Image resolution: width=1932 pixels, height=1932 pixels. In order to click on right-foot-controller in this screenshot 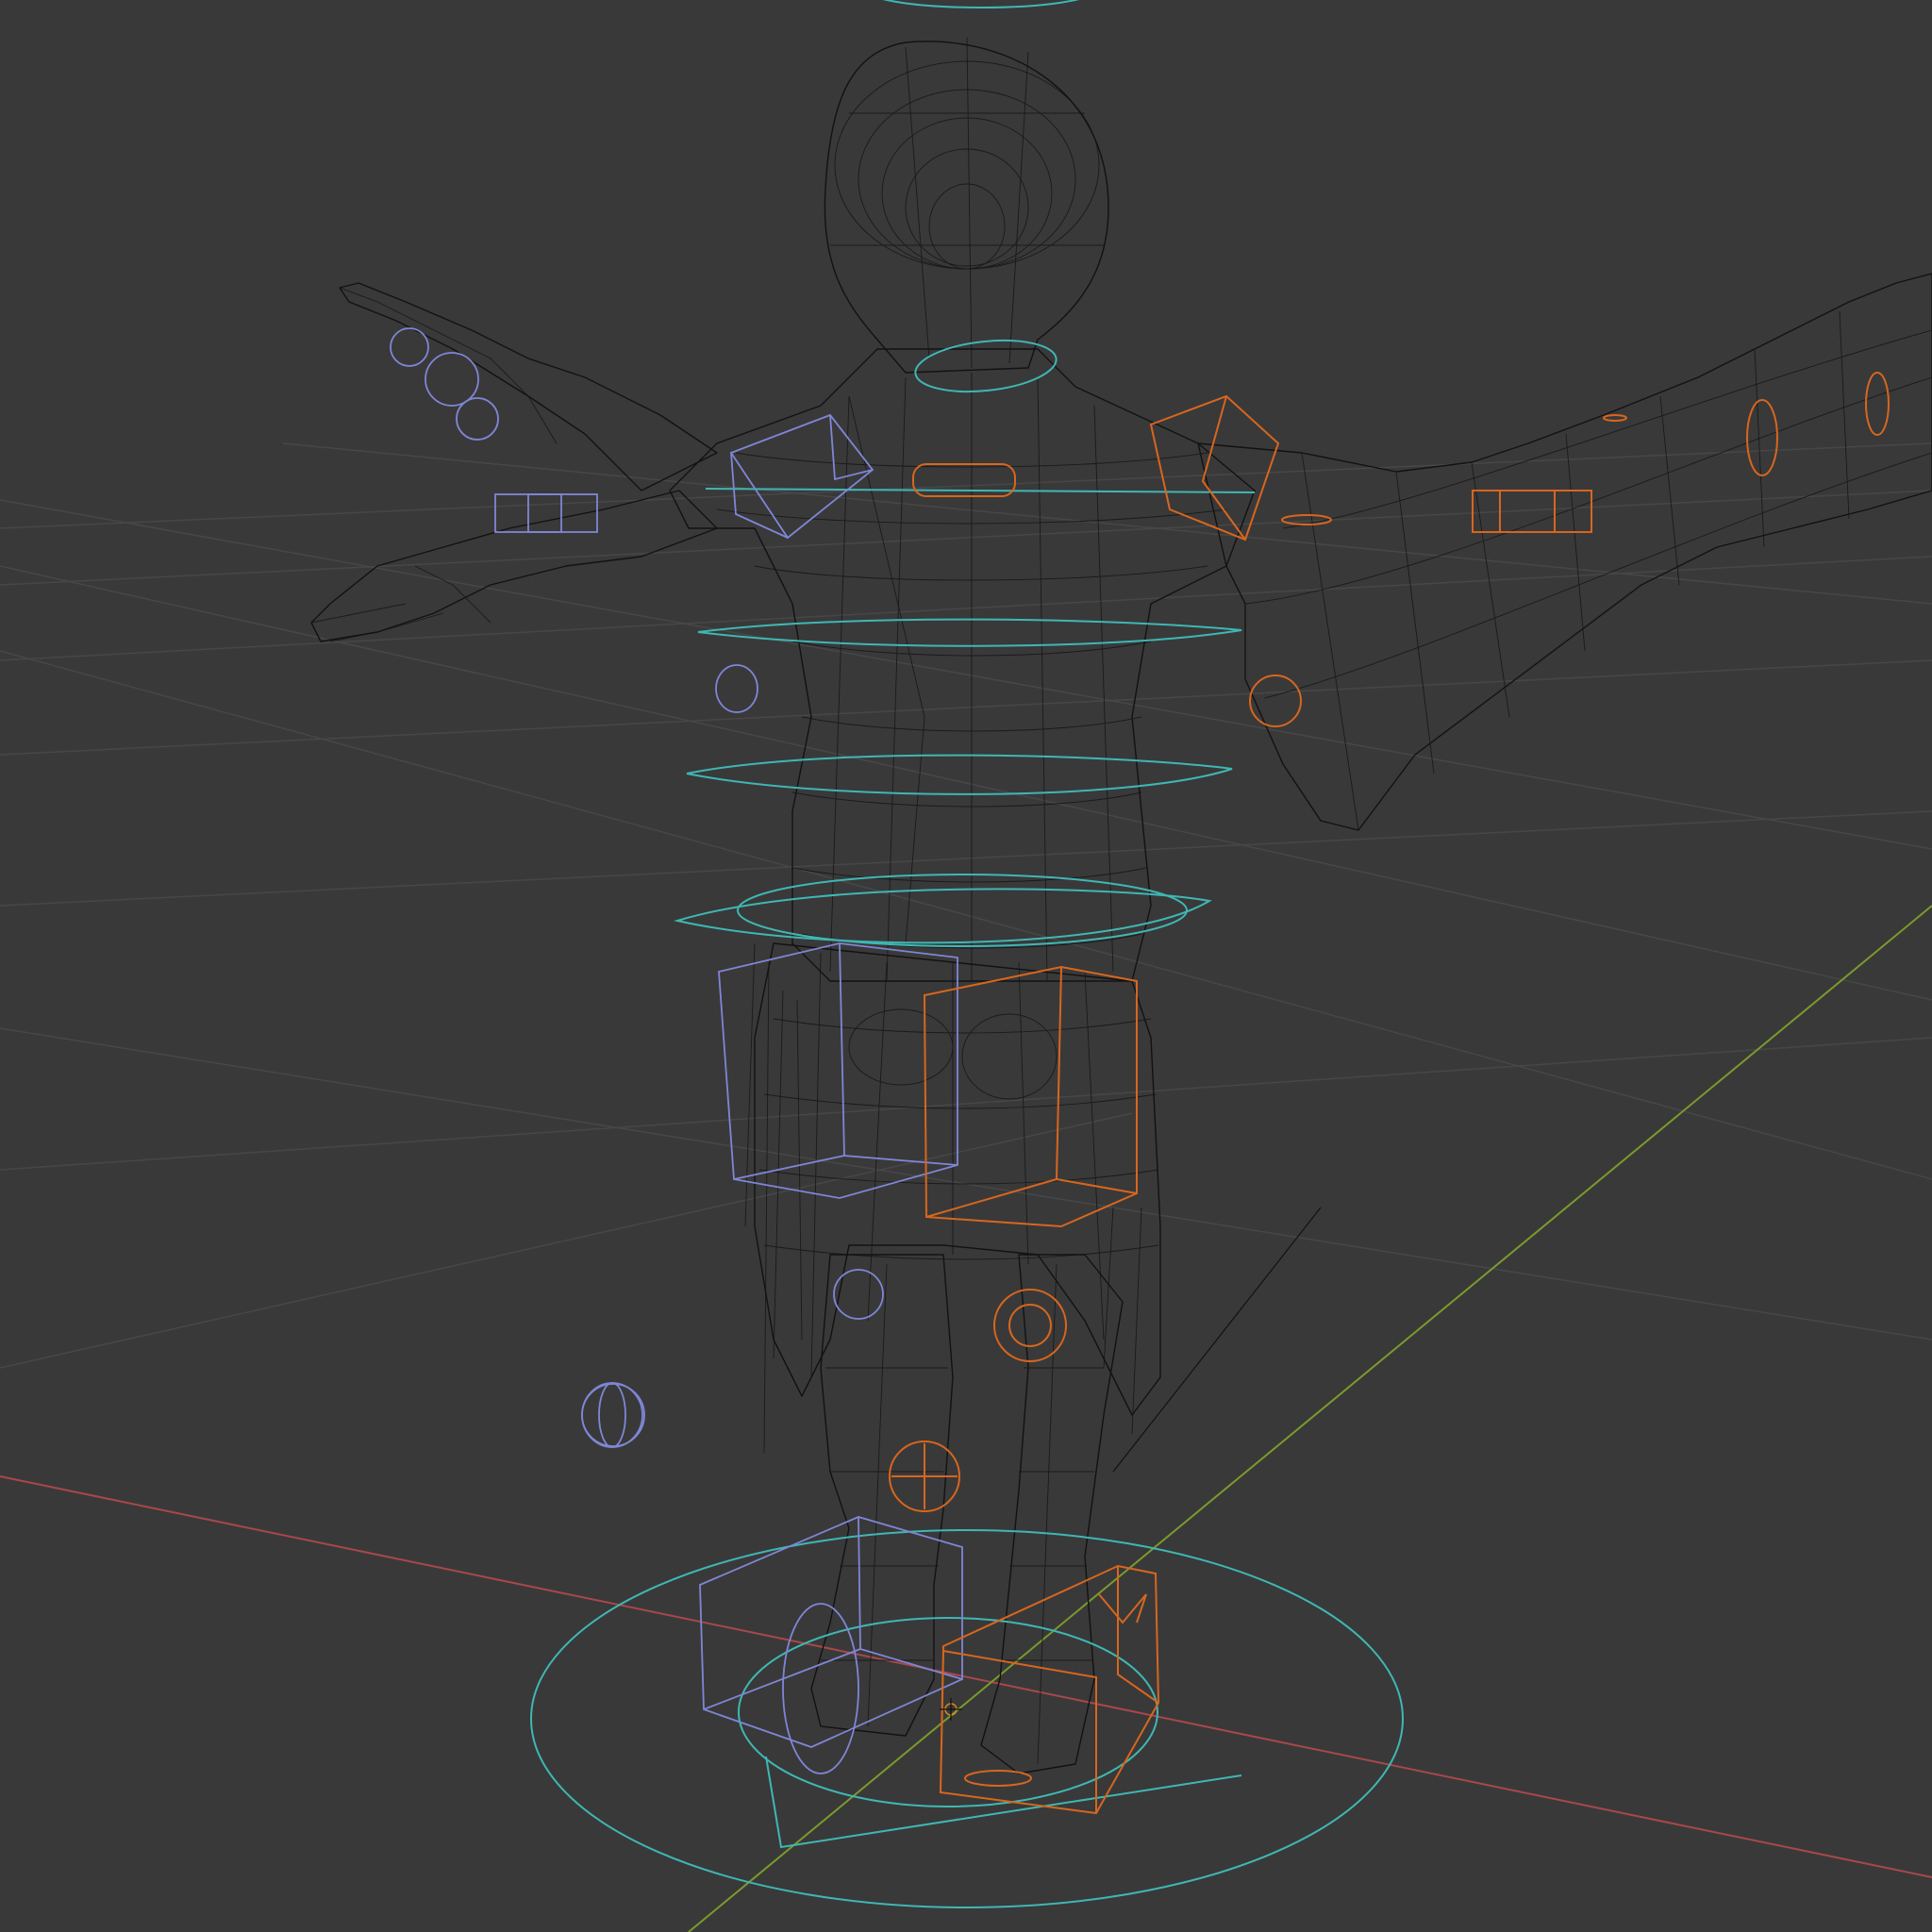, I will do `click(1049, 1689)`.